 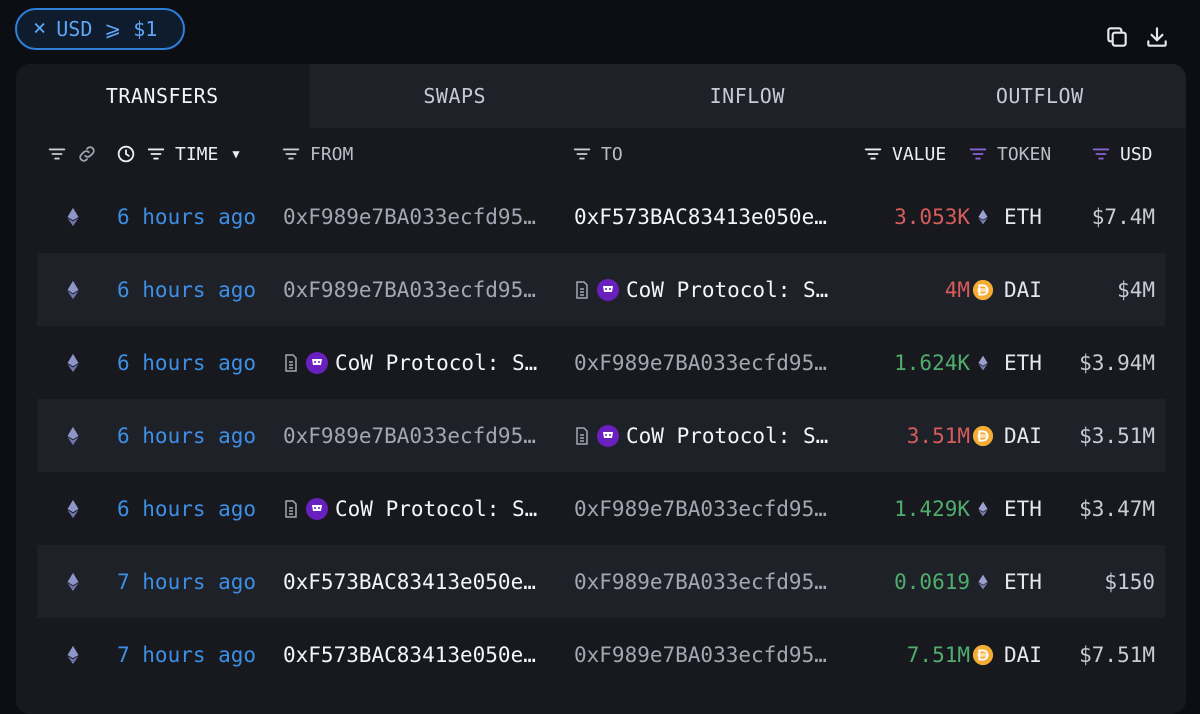 I want to click on token-column-header: TOKEN, so click(x=1009, y=154).